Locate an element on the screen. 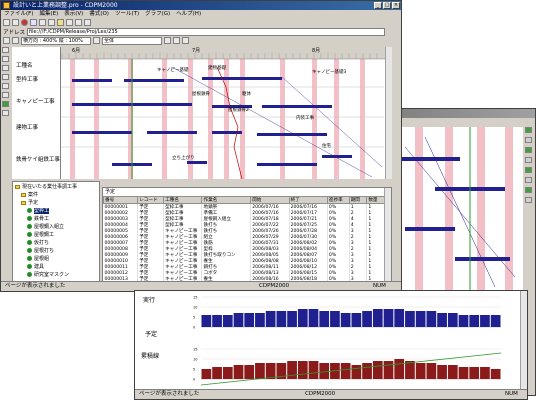  minimize-button: _ is located at coordinates (378, 5).